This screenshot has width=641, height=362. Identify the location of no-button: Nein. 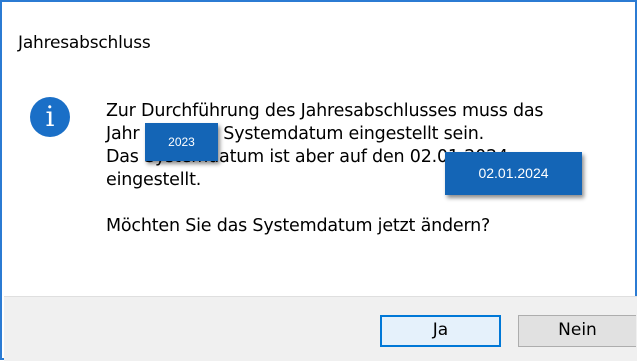
(577, 331).